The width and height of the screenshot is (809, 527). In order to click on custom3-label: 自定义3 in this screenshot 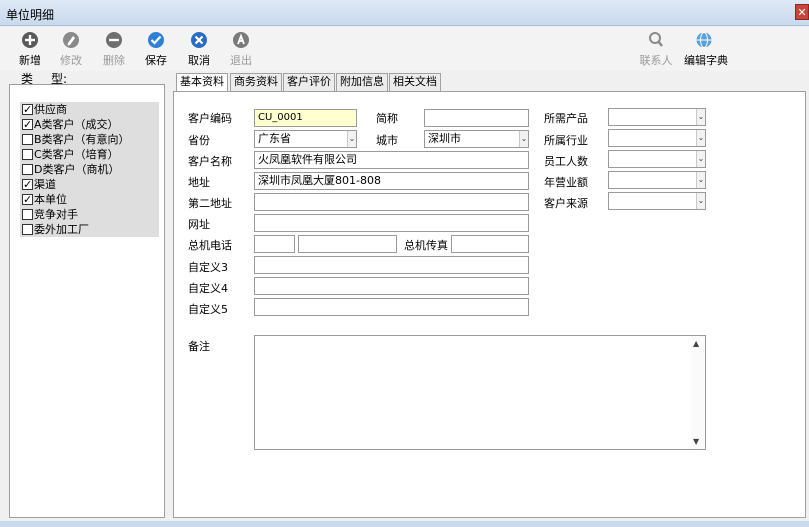, I will do `click(208, 267)`.